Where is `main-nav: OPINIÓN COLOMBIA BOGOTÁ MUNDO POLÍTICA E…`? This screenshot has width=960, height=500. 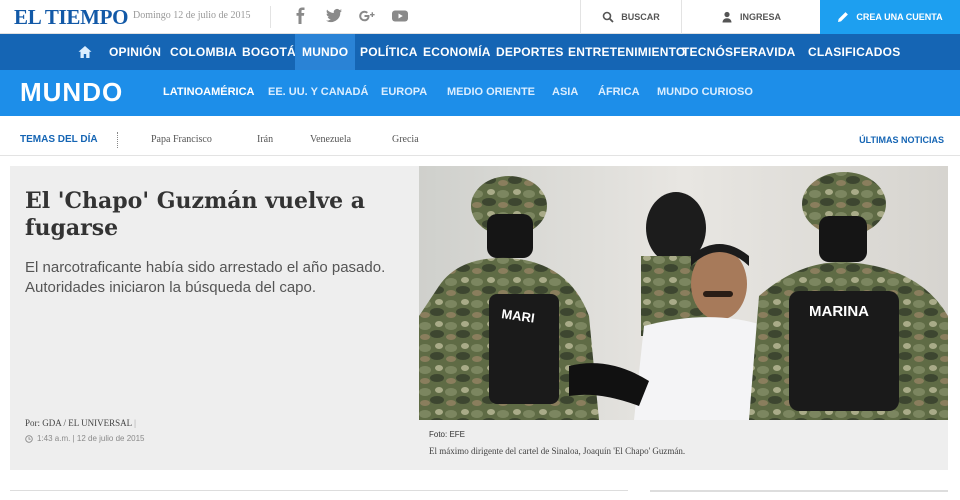 main-nav: OPINIÓN COLOMBIA BOGOTÁ MUNDO POLÍTICA E… is located at coordinates (480, 52).